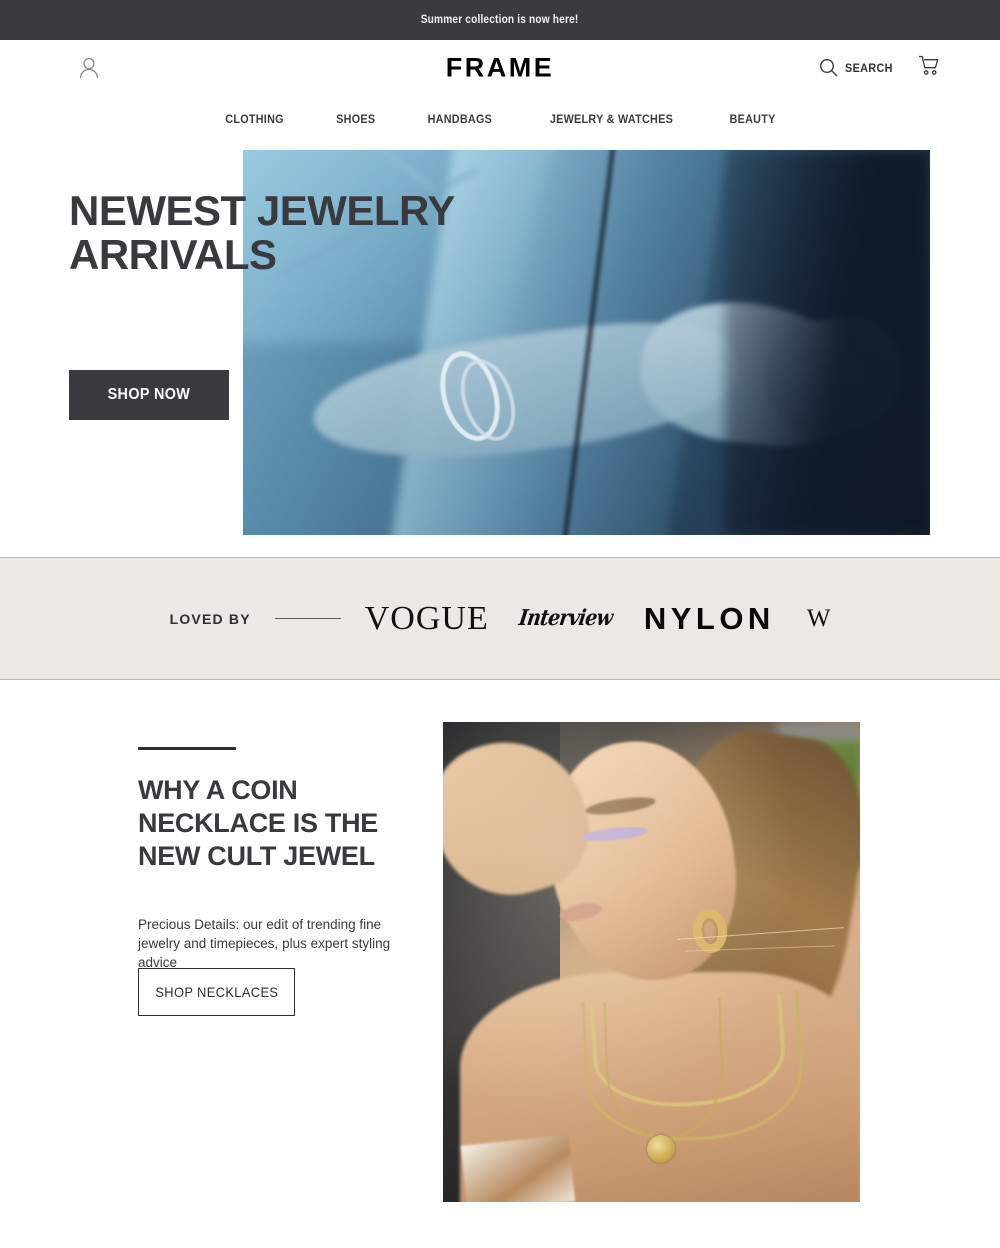 This screenshot has height=1248, width=1000. I want to click on press-label: LOVED BY, so click(210, 618).